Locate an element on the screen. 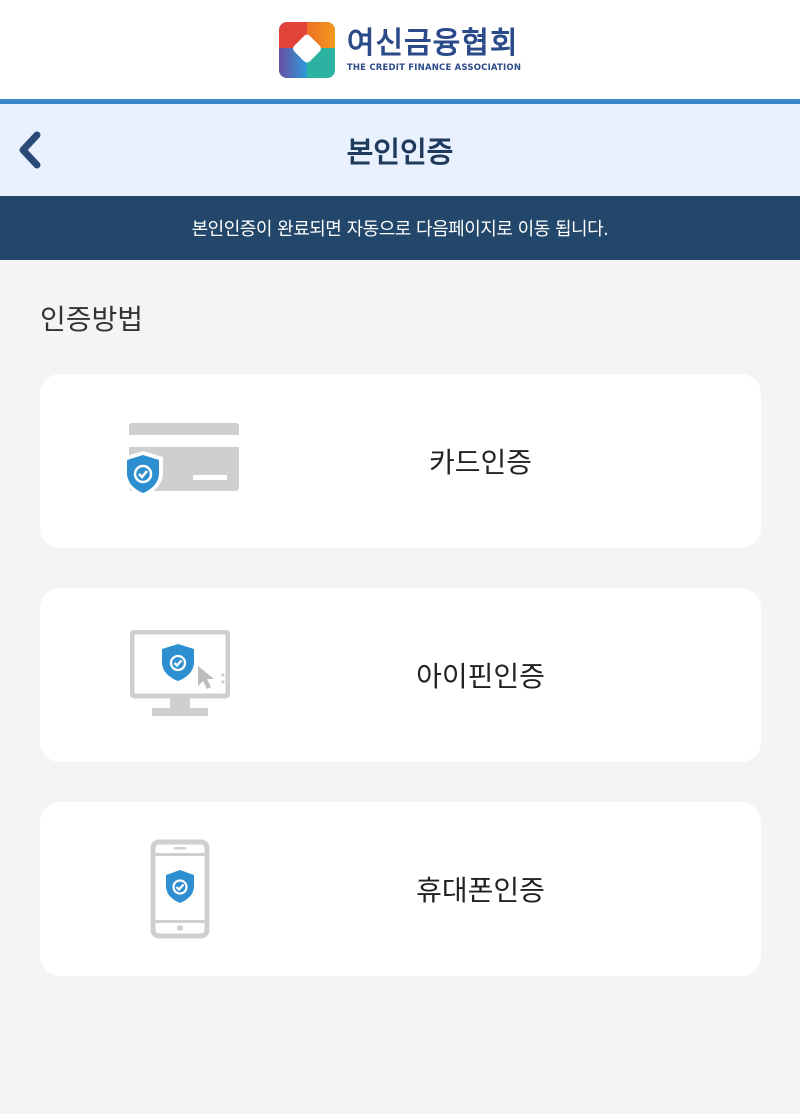  ipin-auth-button: 아이핀인증 is located at coordinates (400, 675).